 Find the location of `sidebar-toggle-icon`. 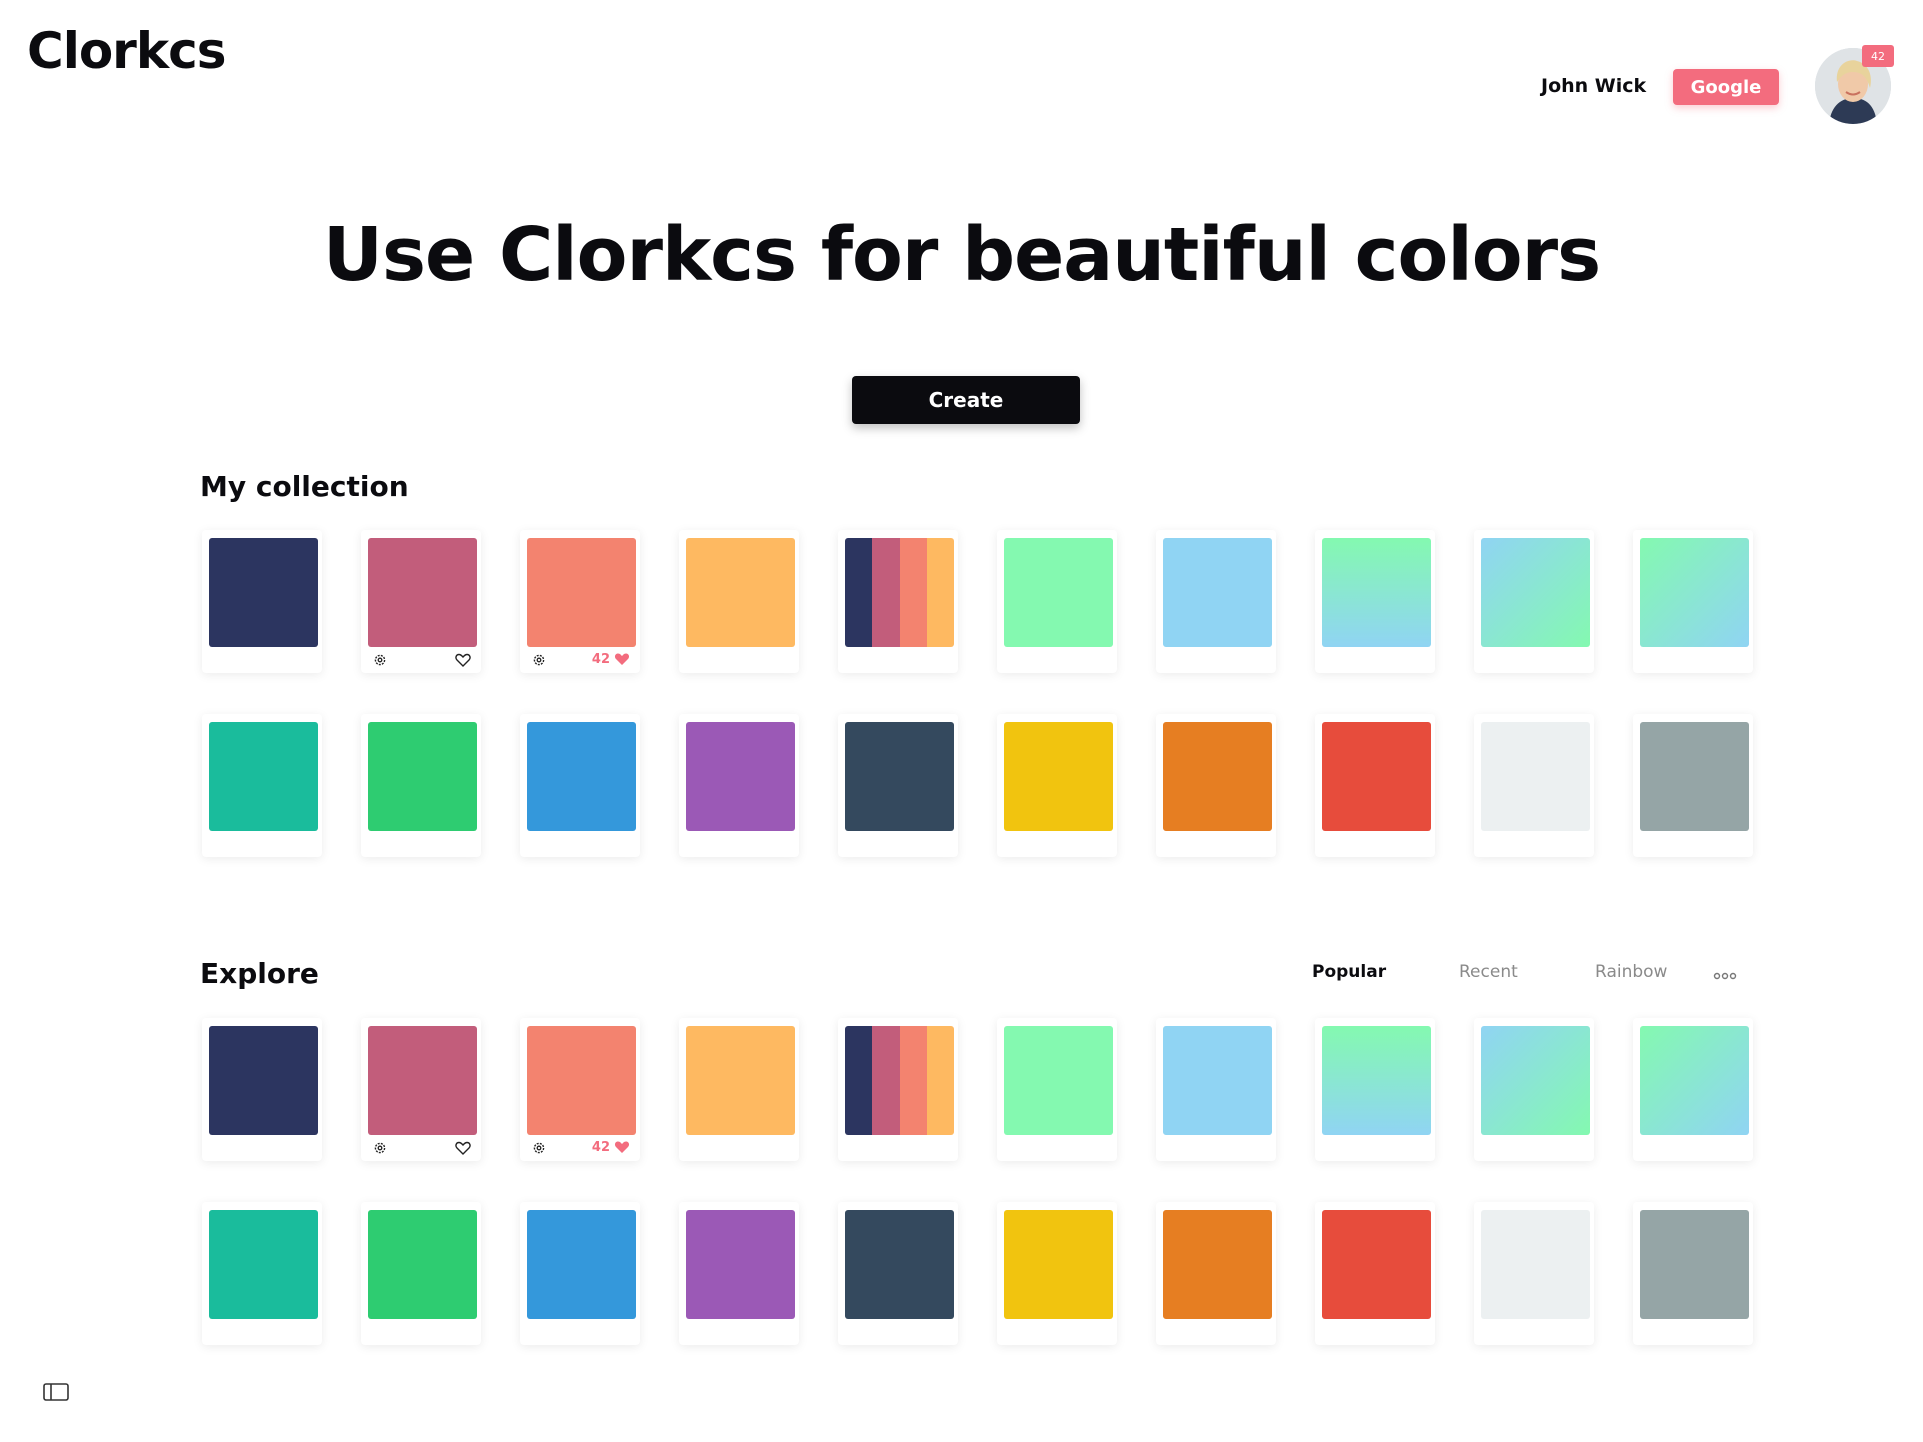

sidebar-toggle-icon is located at coordinates (56, 1394).